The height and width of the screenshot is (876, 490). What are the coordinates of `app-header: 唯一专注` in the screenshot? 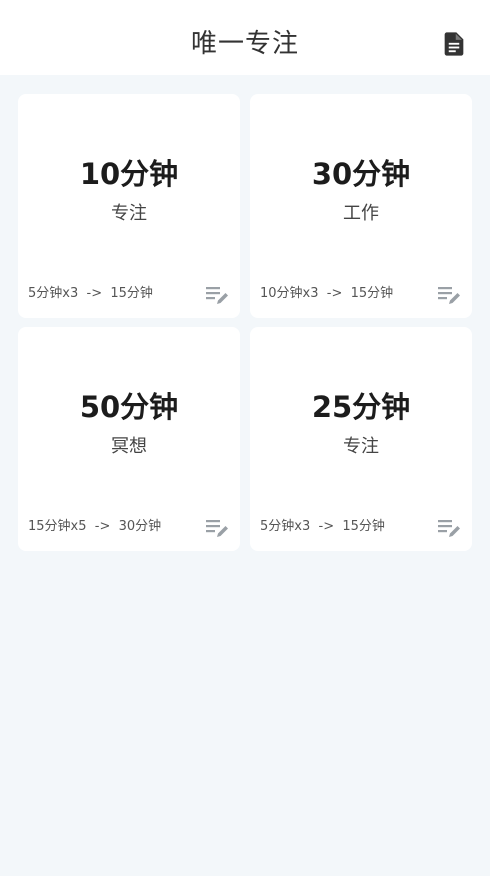 It's located at (245, 37).